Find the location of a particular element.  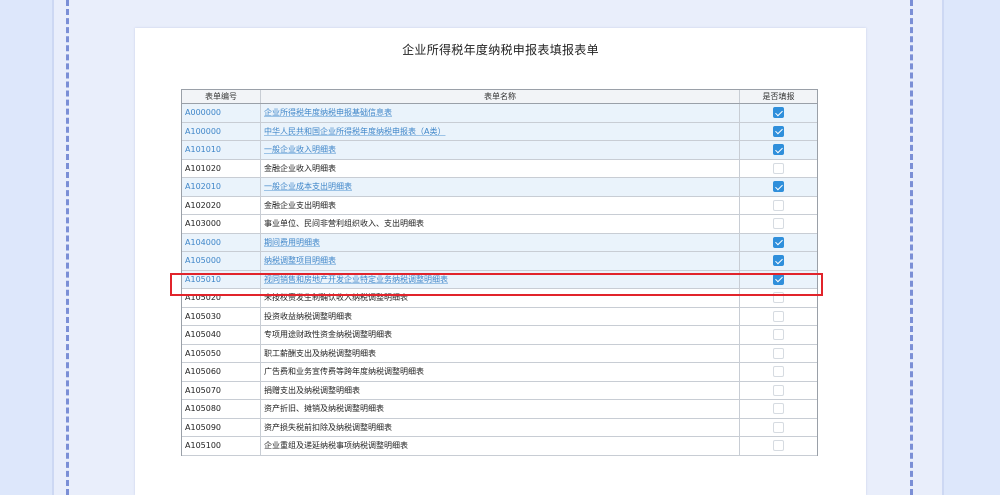

form-code: A105050 is located at coordinates (221, 353).